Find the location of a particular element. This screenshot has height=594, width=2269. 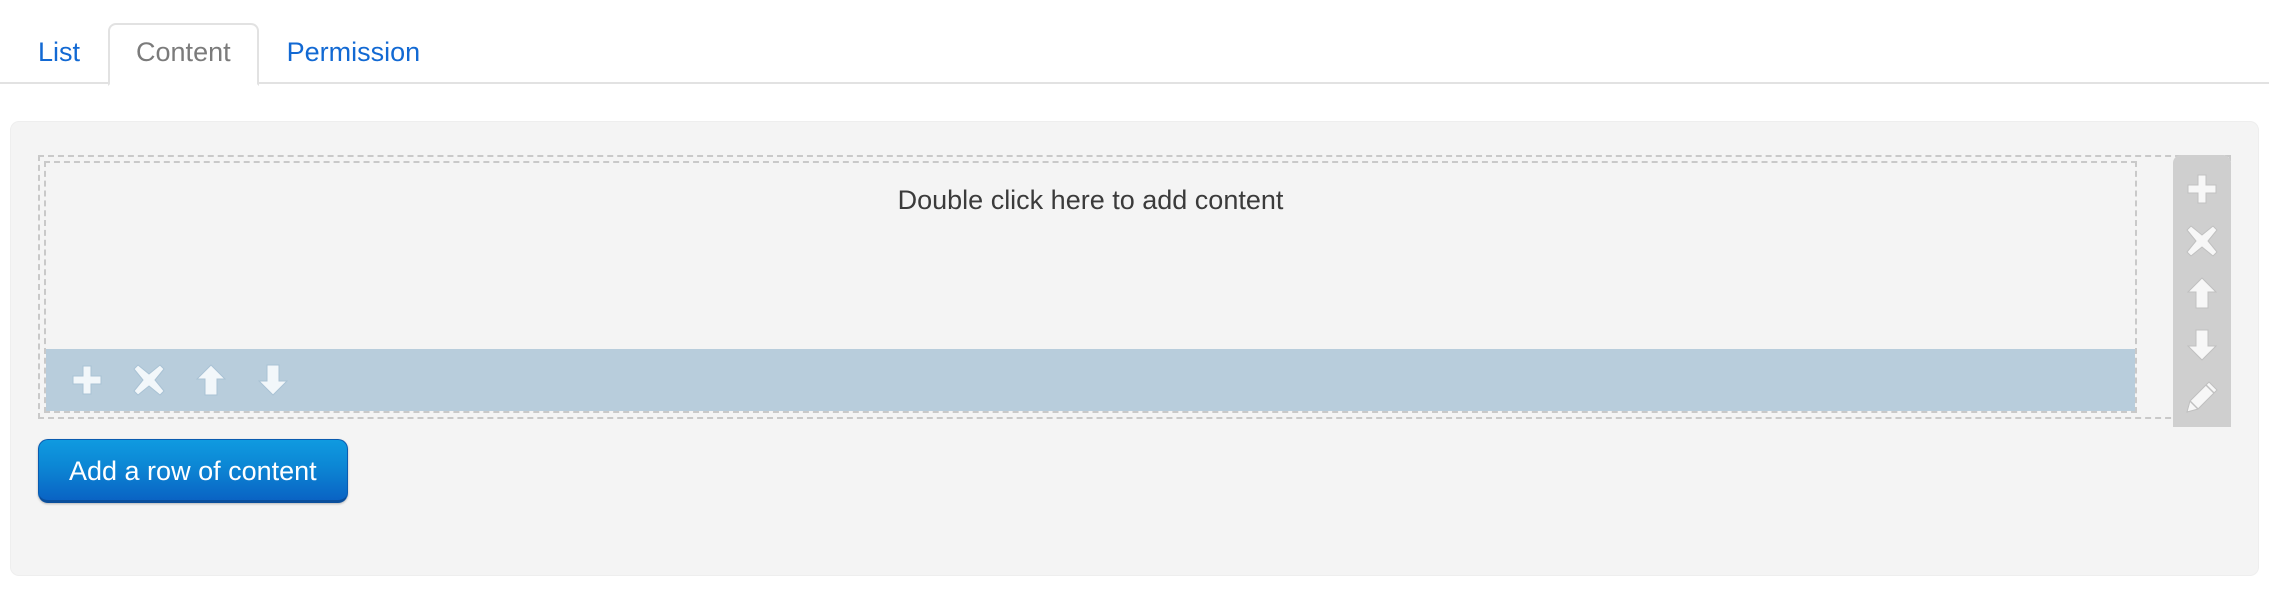

block-side-toolbar is located at coordinates (2202, 291).